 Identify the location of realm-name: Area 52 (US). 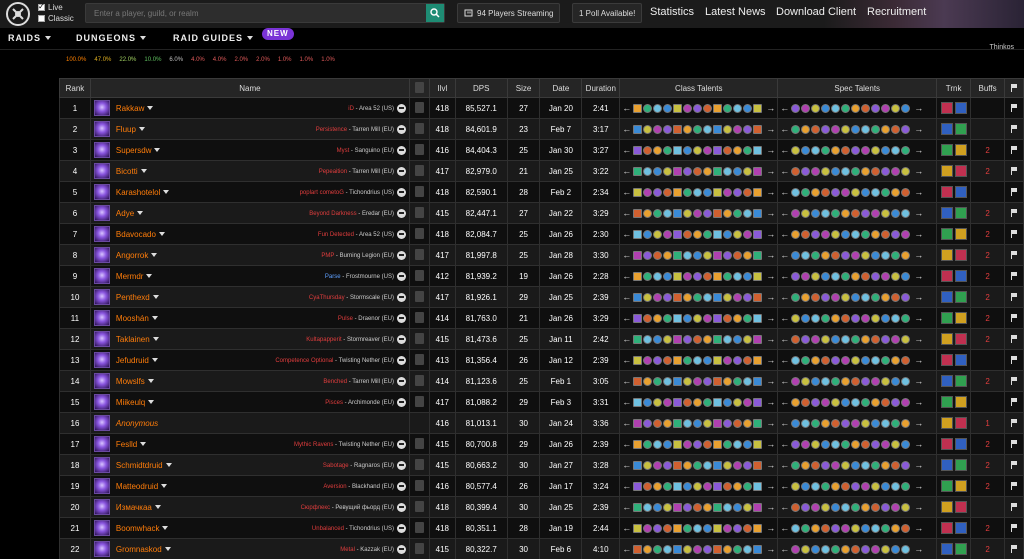
(376, 109).